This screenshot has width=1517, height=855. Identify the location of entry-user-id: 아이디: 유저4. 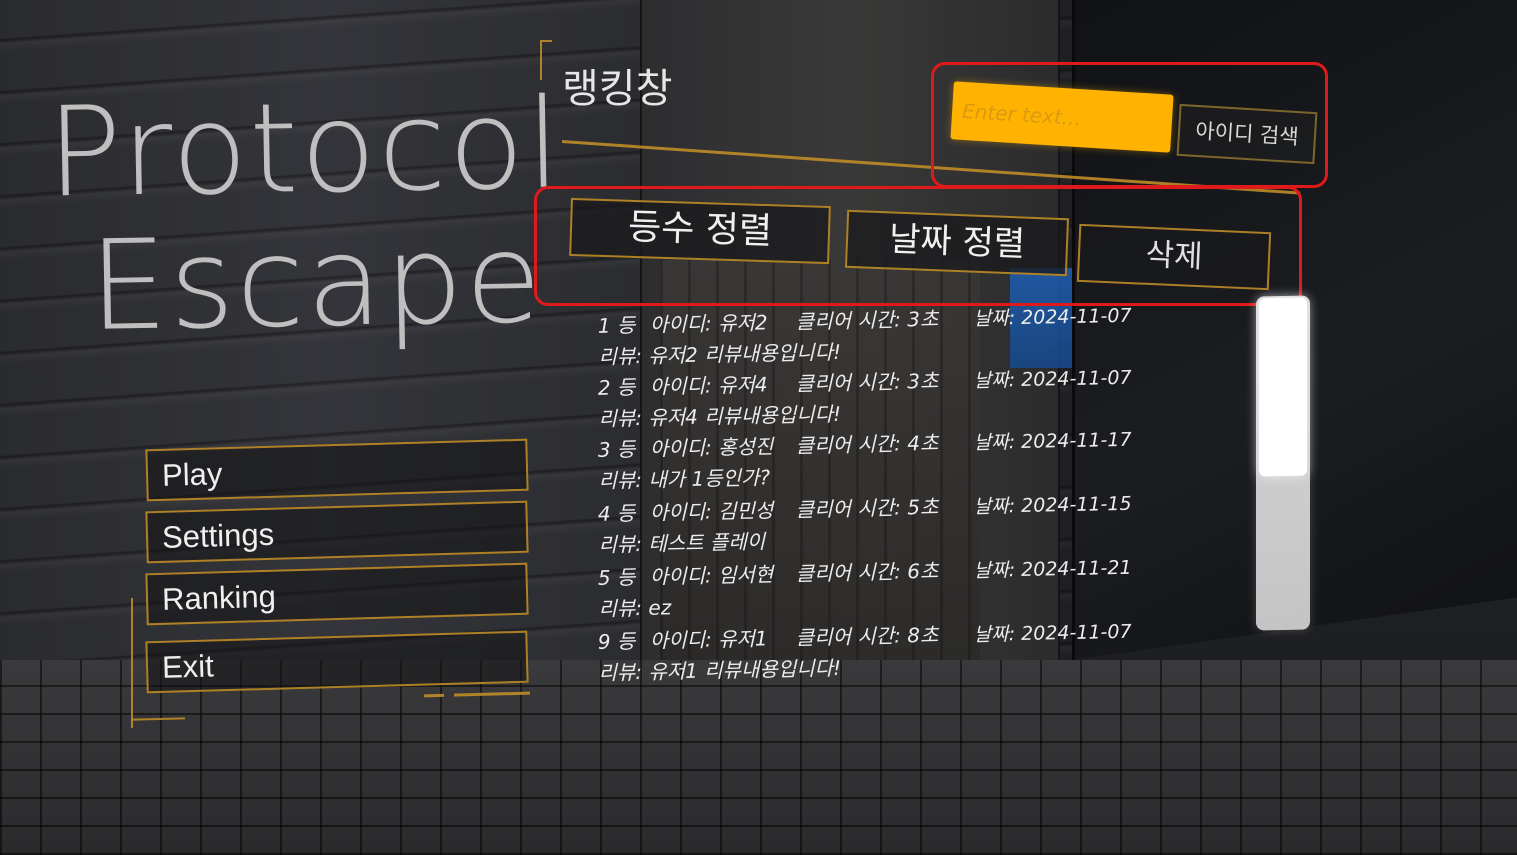
(708, 385).